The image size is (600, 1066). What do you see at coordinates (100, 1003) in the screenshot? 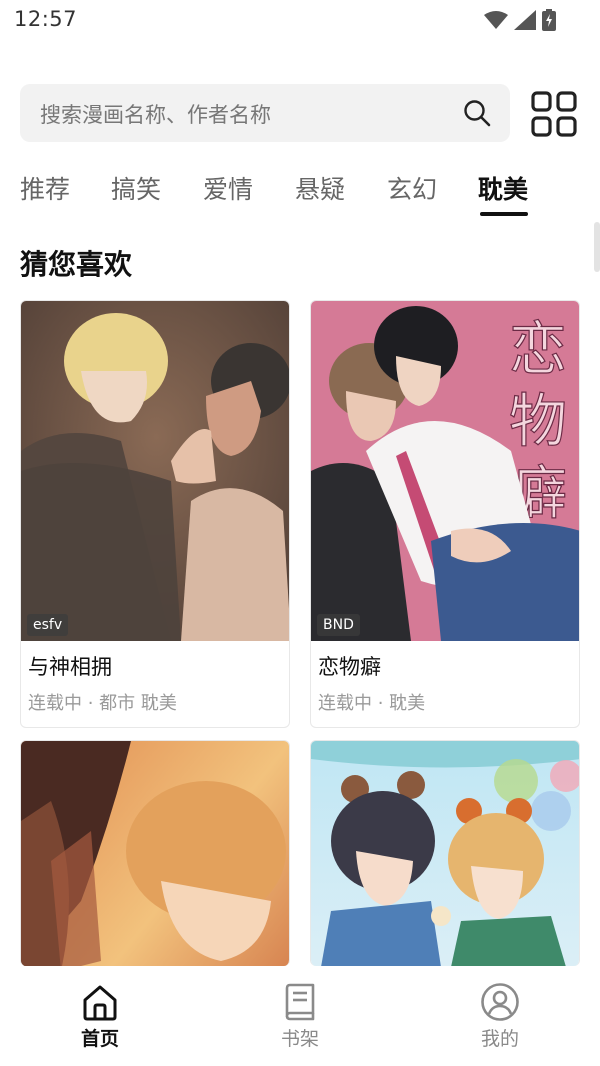
I see `home-icon` at bounding box center [100, 1003].